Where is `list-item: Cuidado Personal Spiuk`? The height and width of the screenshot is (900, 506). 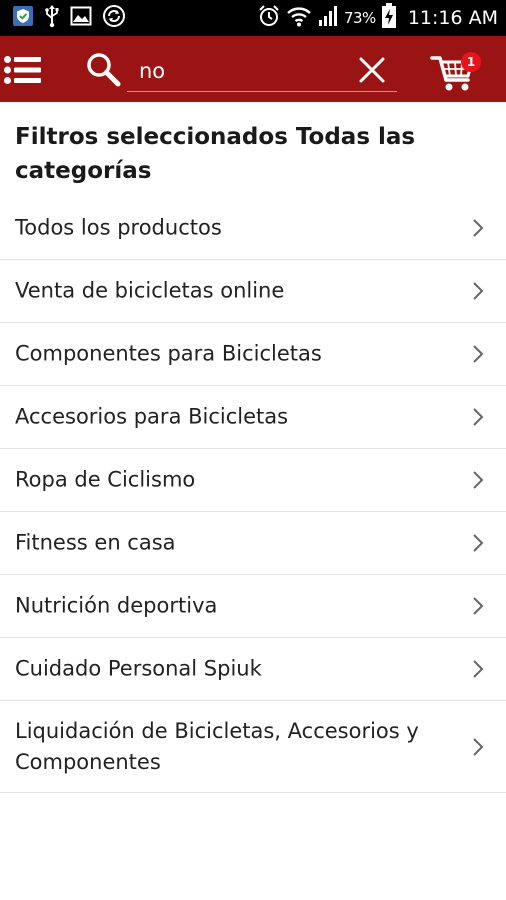
list-item: Cuidado Personal Spiuk is located at coordinates (253, 669).